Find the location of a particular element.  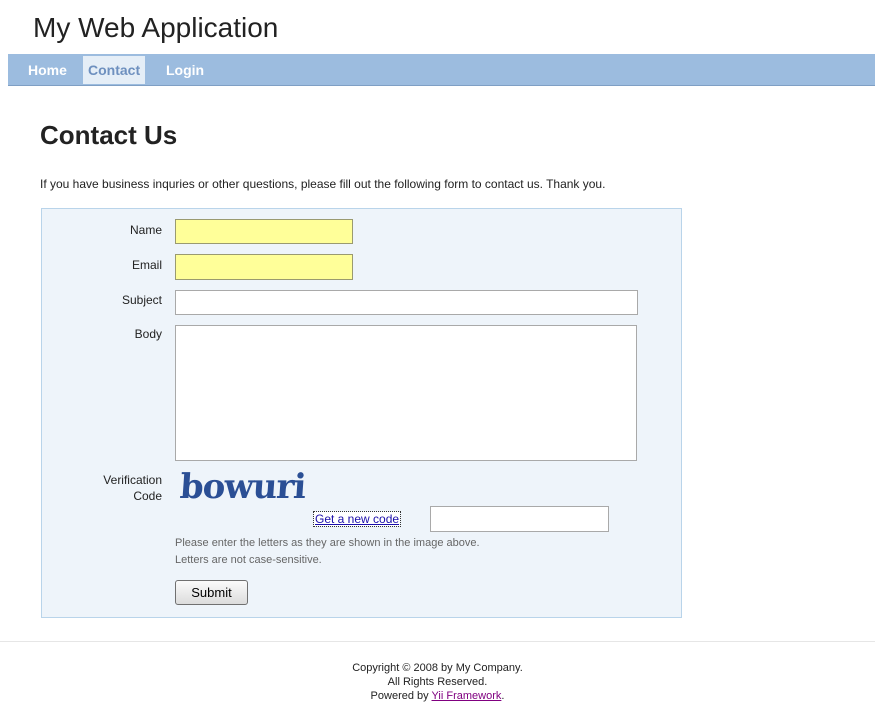

nav-item-contact: Contact is located at coordinates (114, 70).